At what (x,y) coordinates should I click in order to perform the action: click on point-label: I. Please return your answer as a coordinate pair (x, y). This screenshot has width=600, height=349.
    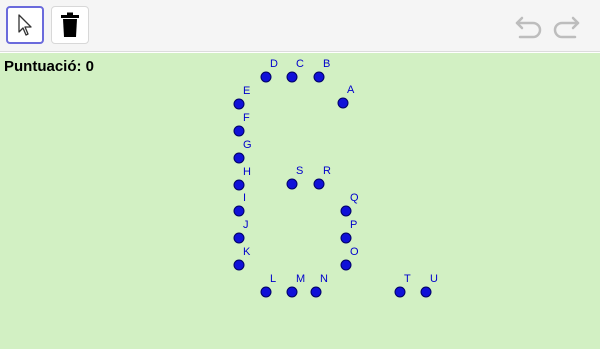
    Looking at the image, I should click on (244, 198).